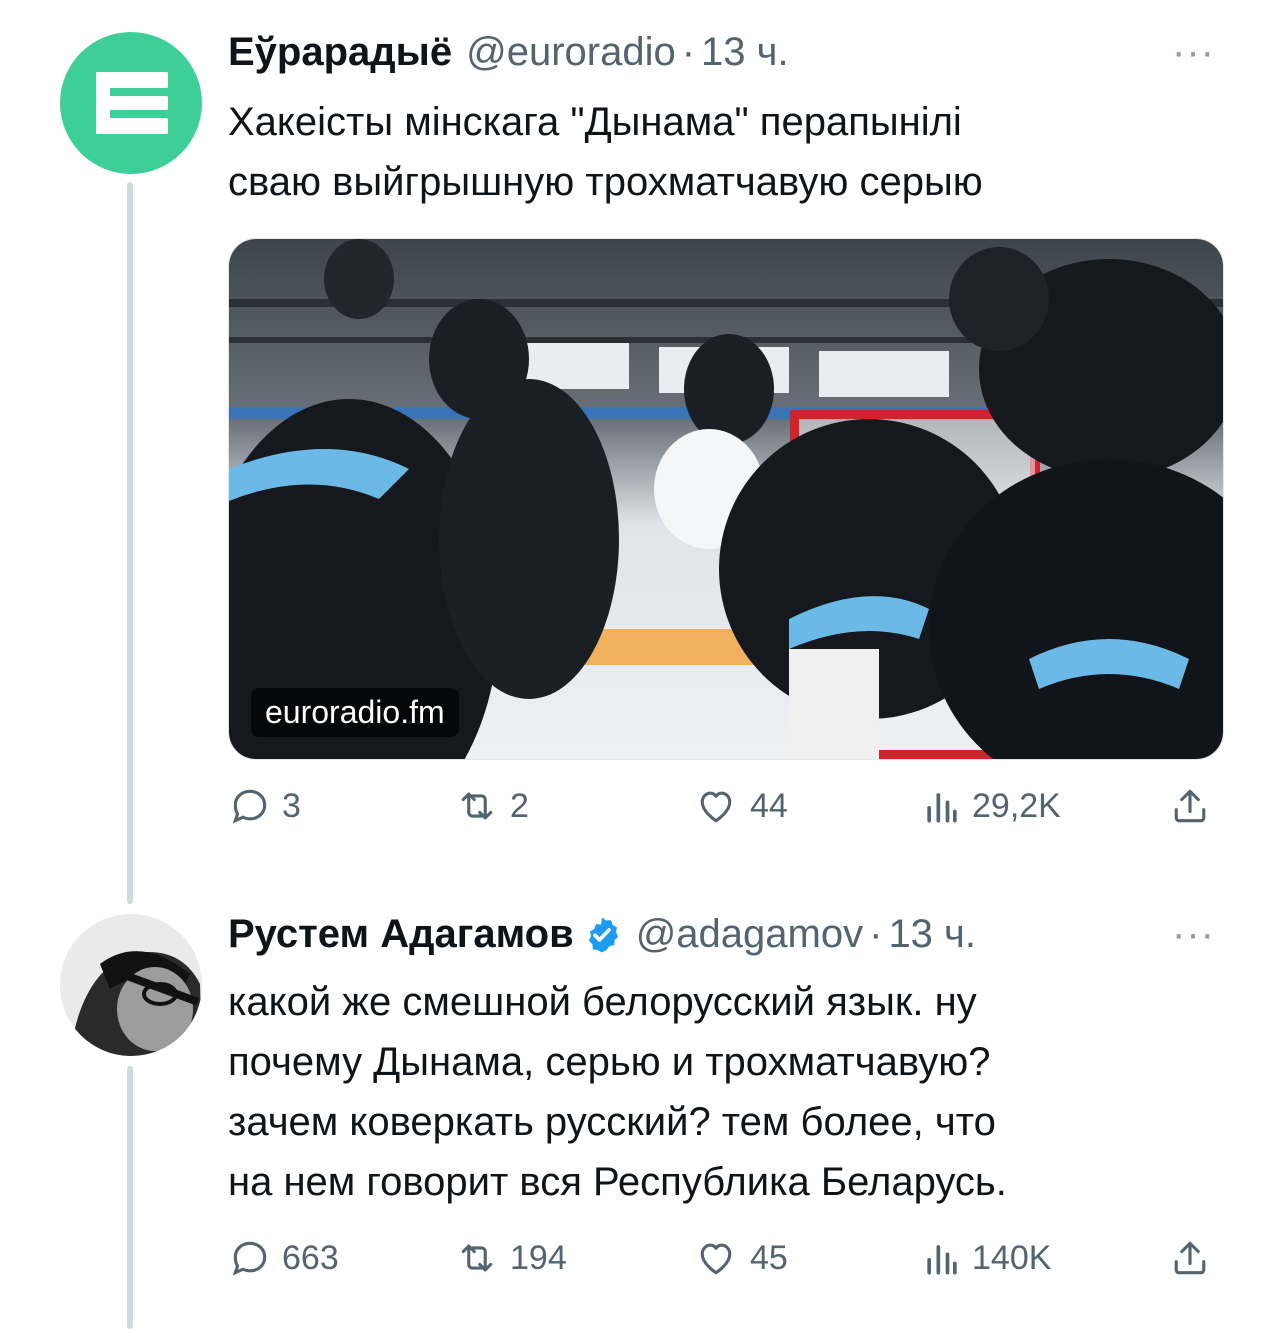 The image size is (1284, 1329). I want to click on like-button: 44, so click(740, 806).